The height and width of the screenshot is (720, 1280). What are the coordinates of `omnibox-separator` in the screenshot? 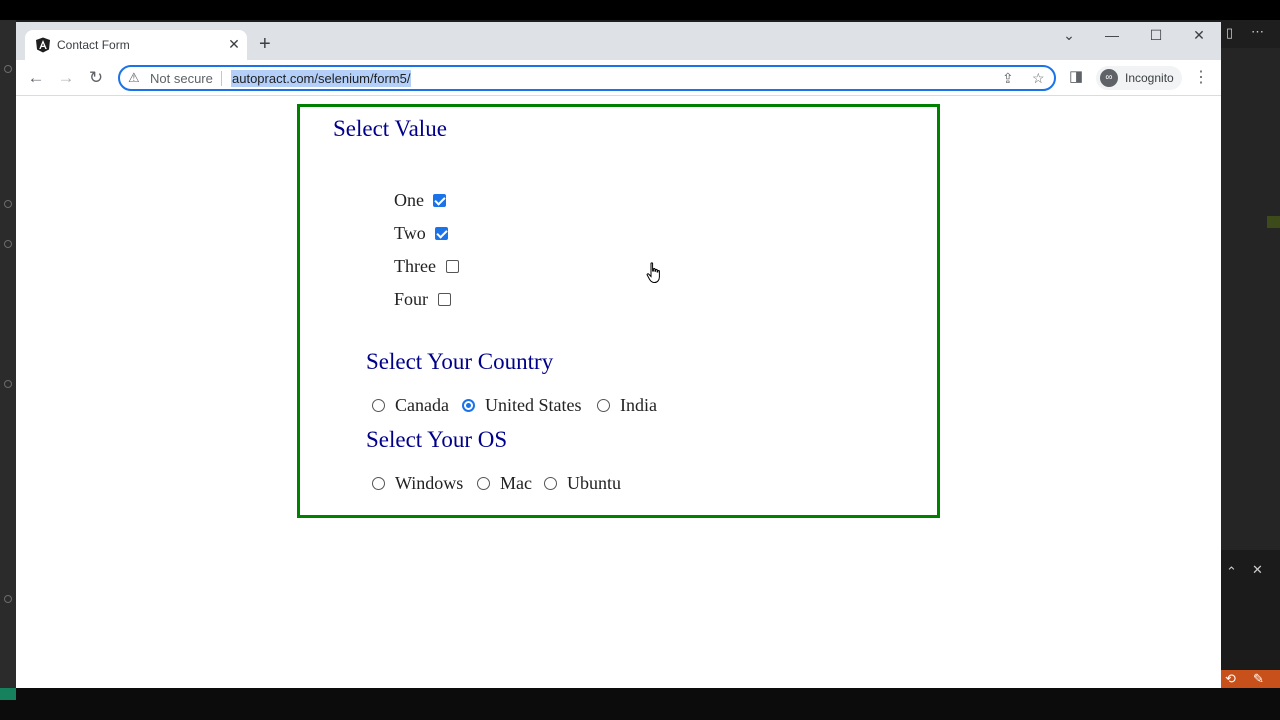 It's located at (221, 78).